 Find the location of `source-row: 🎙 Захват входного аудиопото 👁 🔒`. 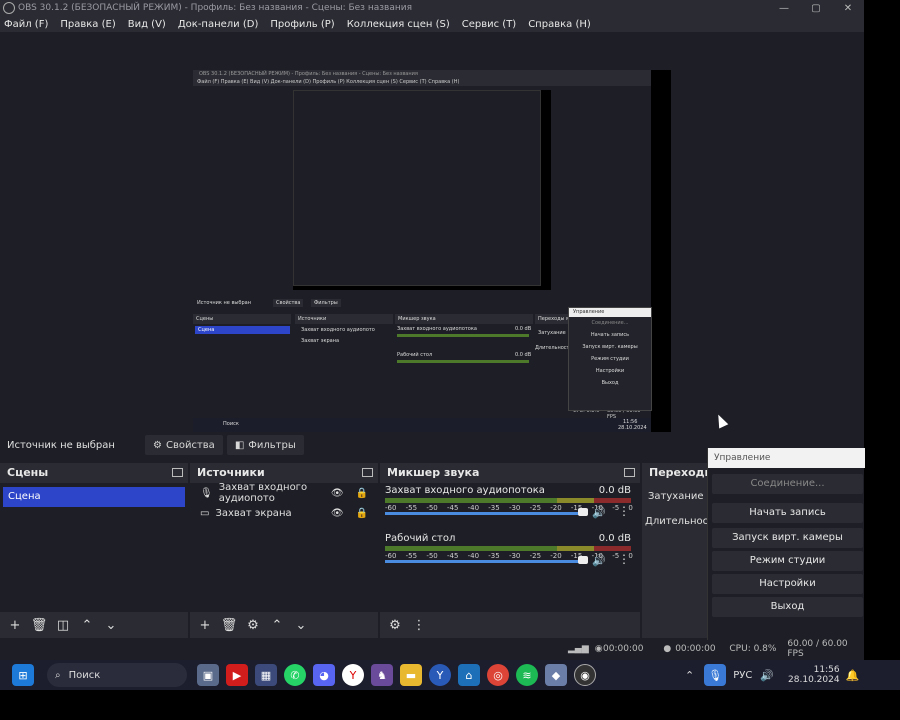

source-row: 🎙 Захват входного аудиопото 👁 🔒 is located at coordinates (284, 493).